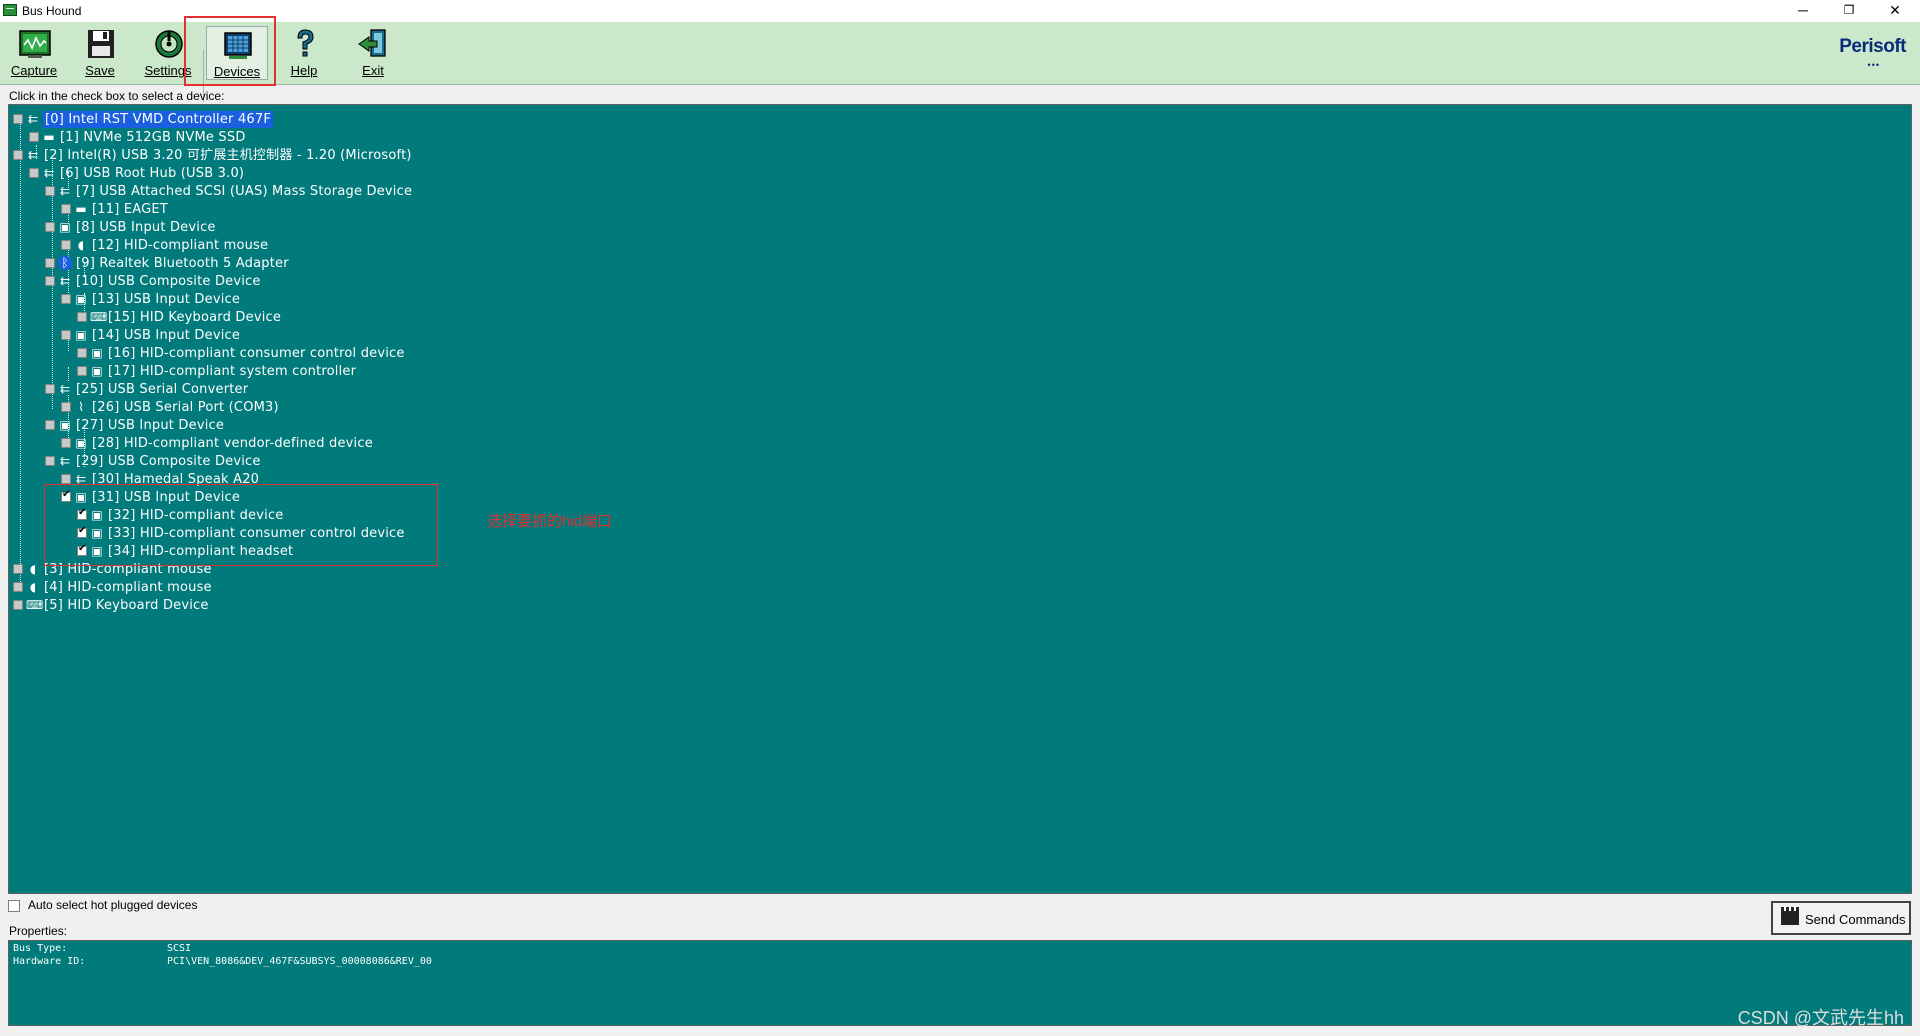 The height and width of the screenshot is (1036, 1920). I want to click on exit-label: Exit, so click(373, 70).